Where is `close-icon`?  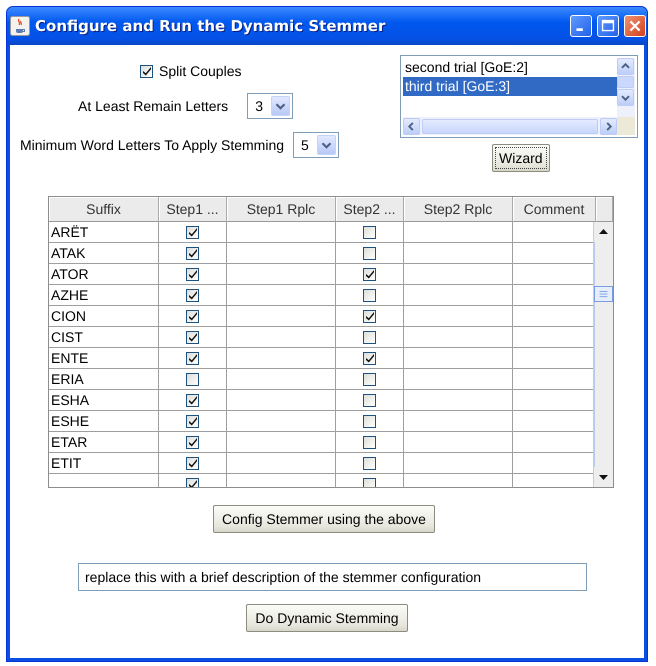
close-icon is located at coordinates (635, 26).